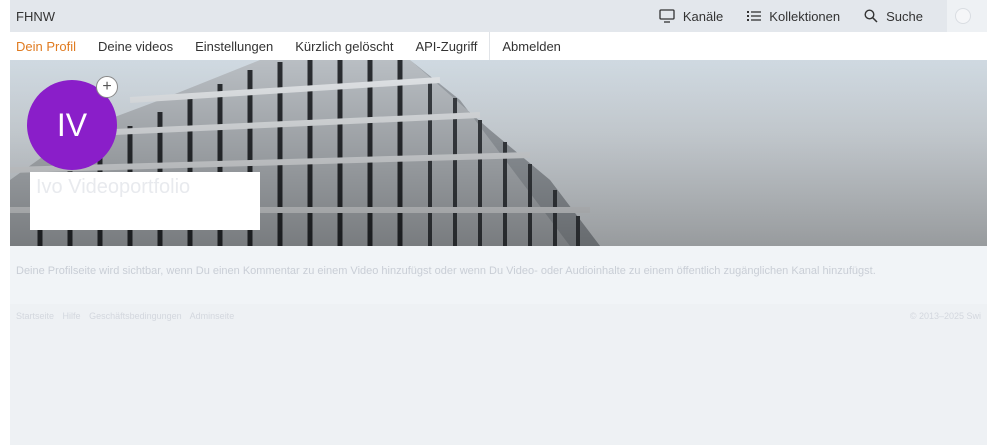 This screenshot has width=987, height=445. What do you see at coordinates (35, 16) in the screenshot?
I see `brand-logo: FHNW` at bounding box center [35, 16].